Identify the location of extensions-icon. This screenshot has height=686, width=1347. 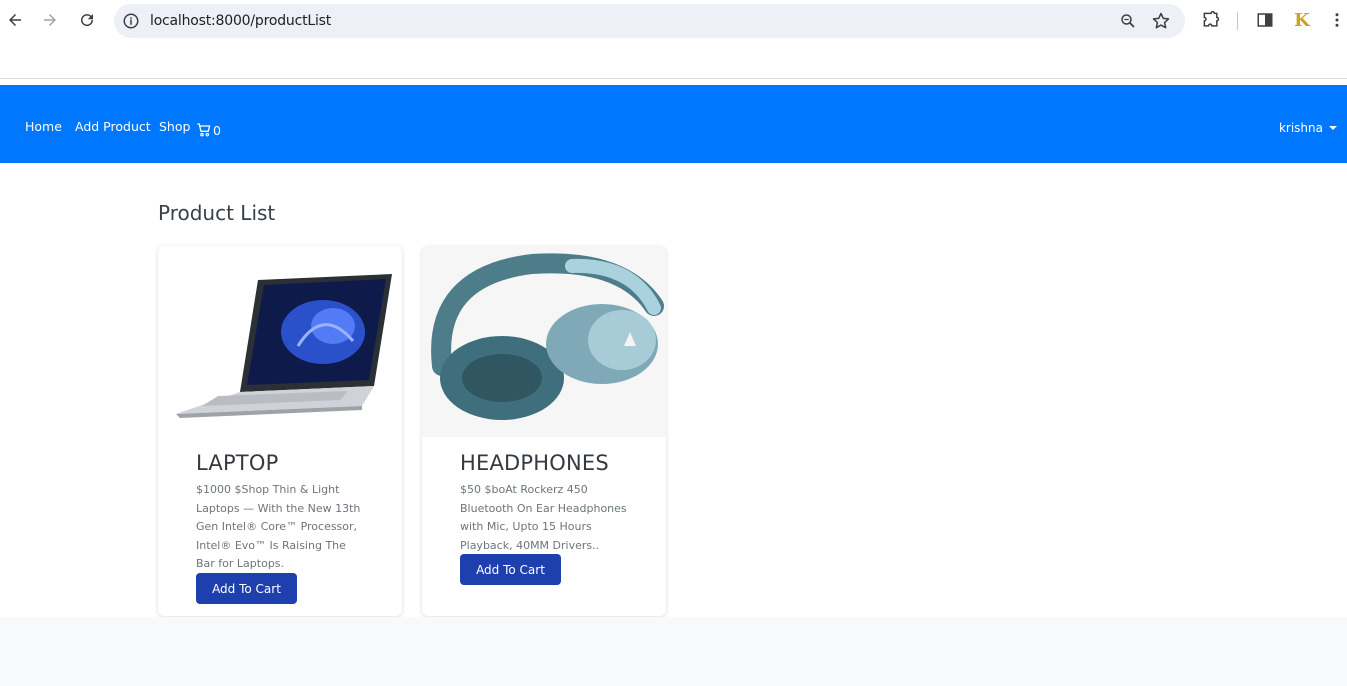
(1211, 20).